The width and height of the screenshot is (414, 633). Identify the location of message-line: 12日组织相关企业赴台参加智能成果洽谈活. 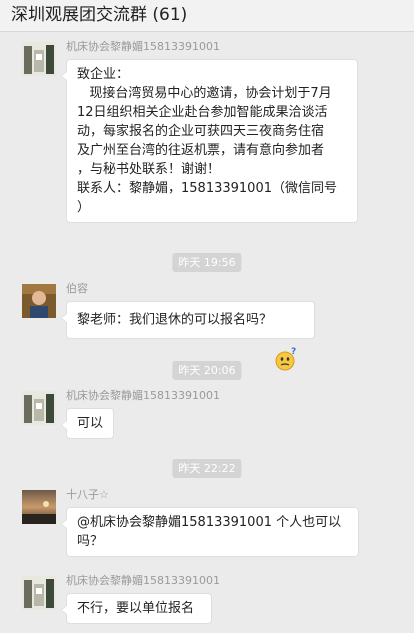
(202, 112).